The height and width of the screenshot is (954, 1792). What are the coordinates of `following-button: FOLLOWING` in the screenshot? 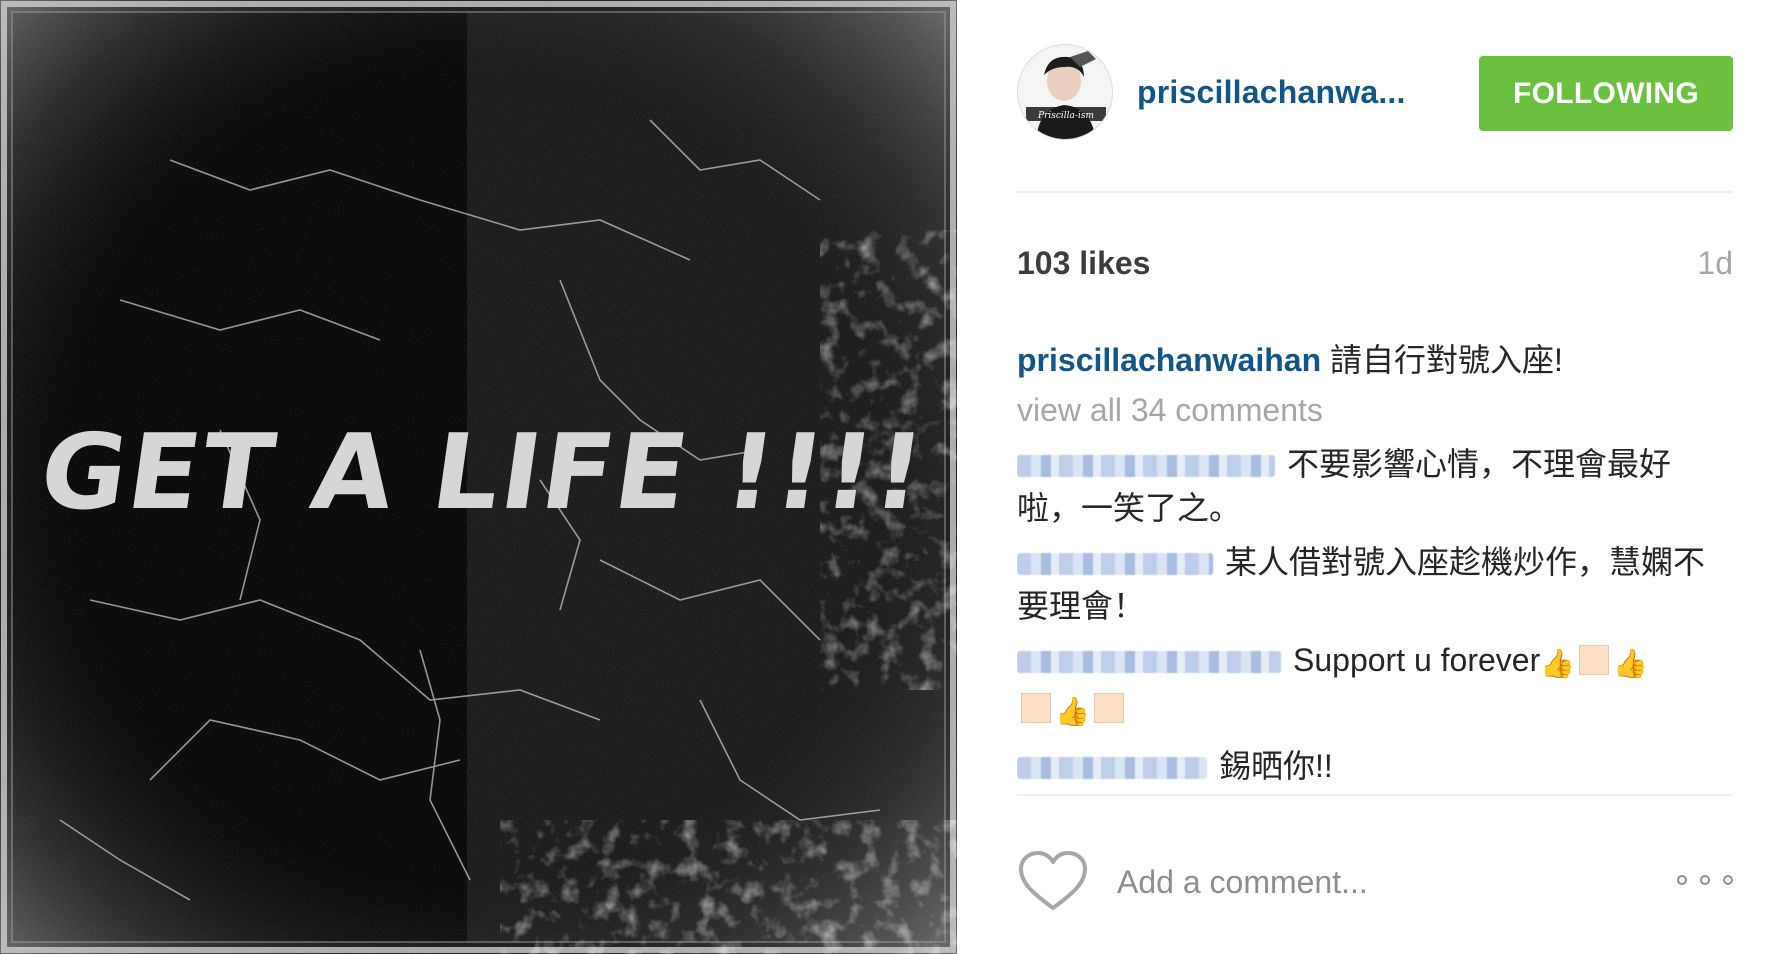 It's located at (1606, 93).